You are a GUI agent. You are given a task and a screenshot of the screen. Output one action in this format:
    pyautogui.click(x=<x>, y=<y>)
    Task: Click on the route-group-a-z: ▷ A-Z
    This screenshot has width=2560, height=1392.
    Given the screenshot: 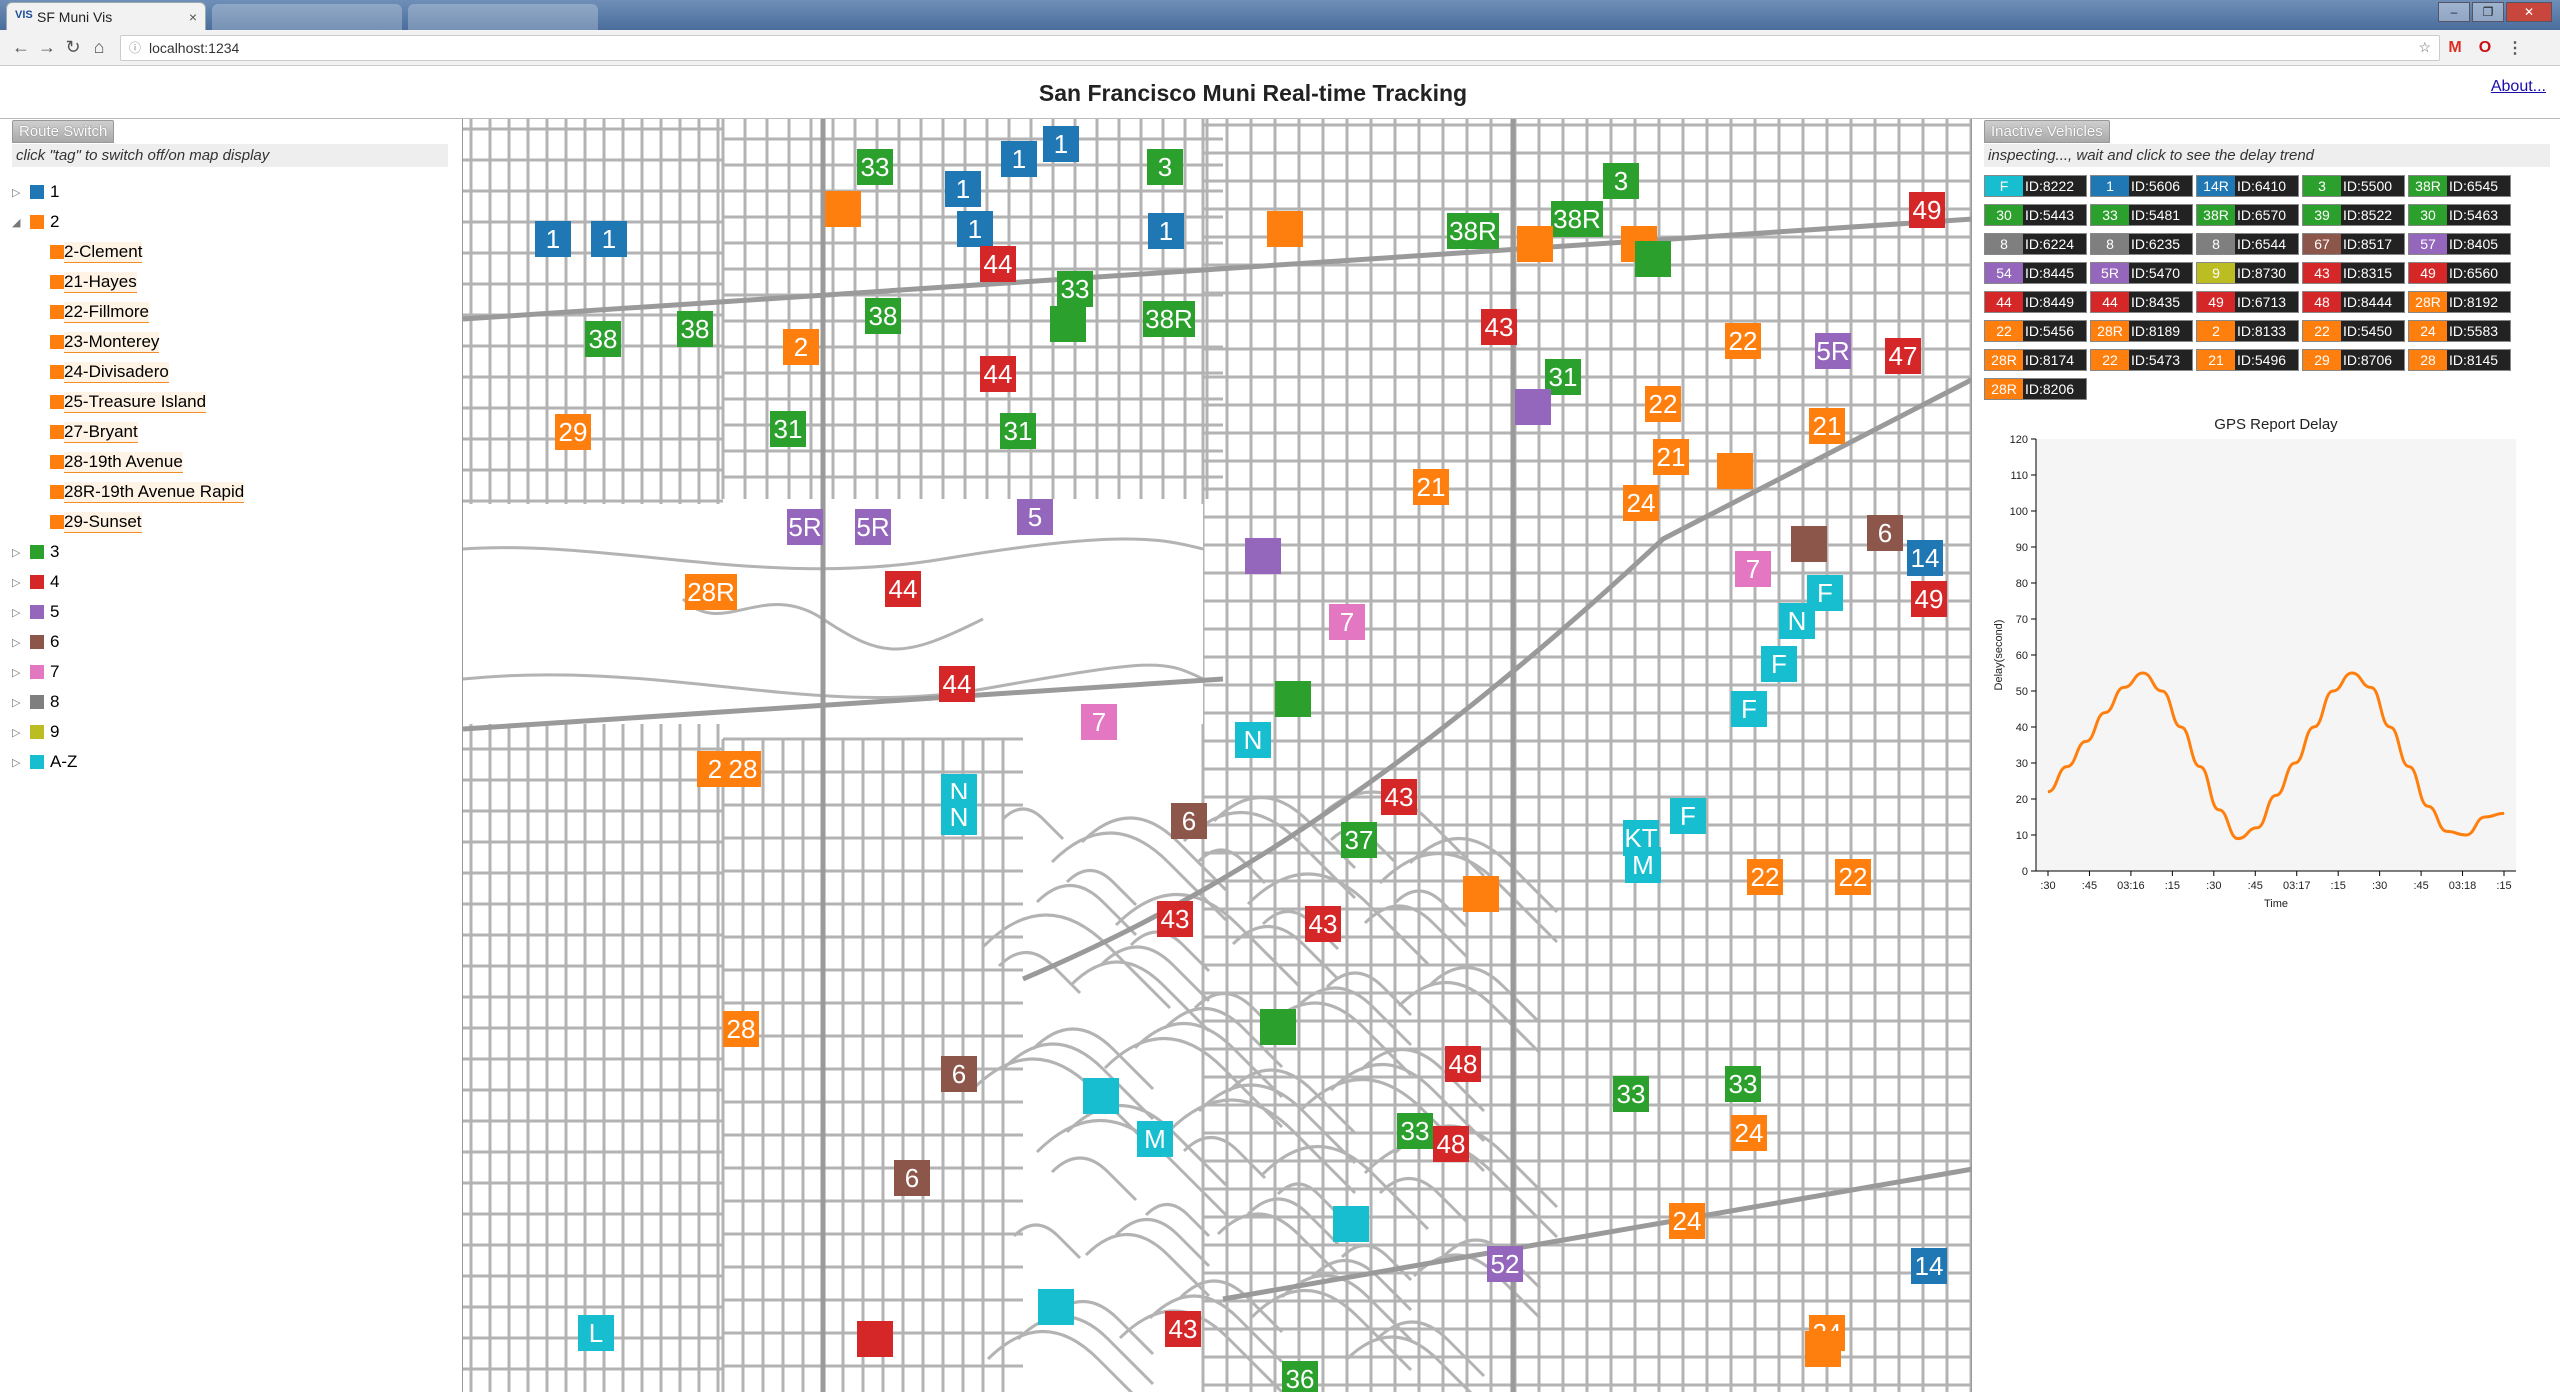 What is the action you would take?
    pyautogui.click(x=230, y=762)
    